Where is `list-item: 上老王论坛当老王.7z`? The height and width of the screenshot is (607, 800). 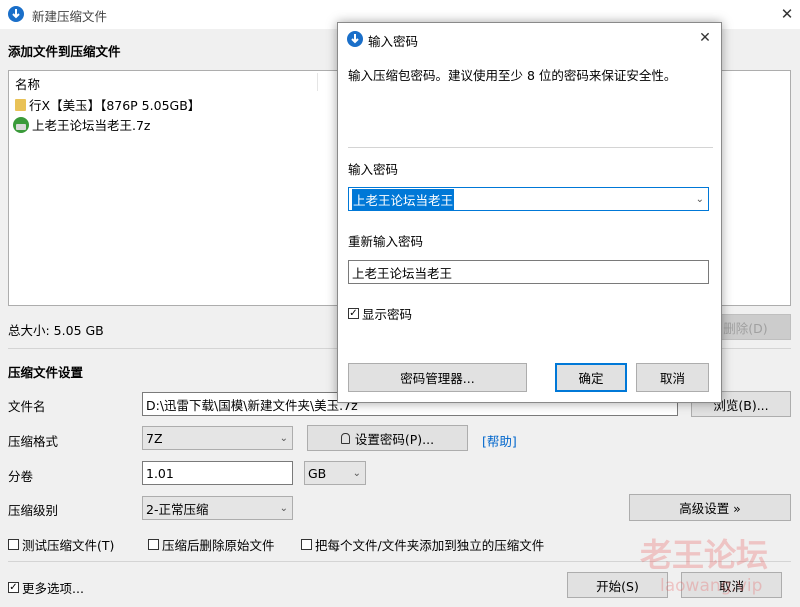
list-item: 上老王论坛当老王.7z is located at coordinates (82, 124).